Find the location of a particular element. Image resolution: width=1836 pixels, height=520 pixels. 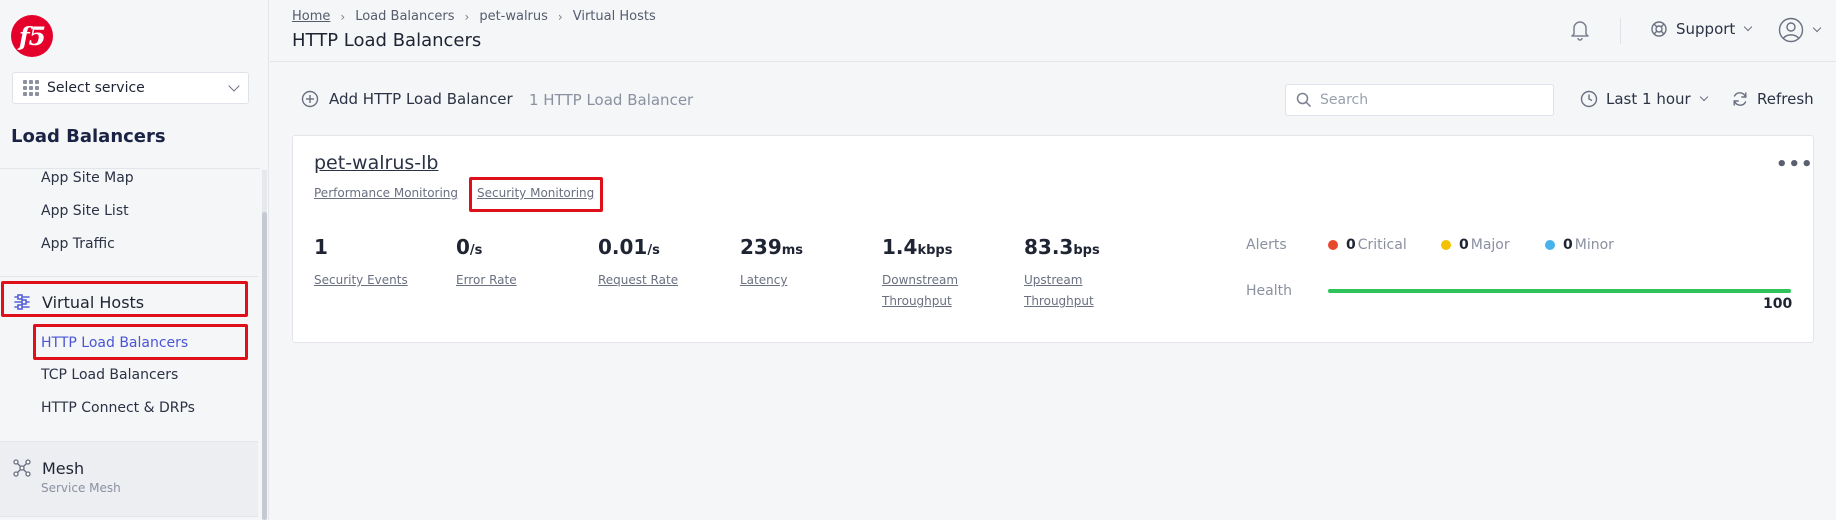

metric-value: 83.3 is located at coordinates (1049, 247).